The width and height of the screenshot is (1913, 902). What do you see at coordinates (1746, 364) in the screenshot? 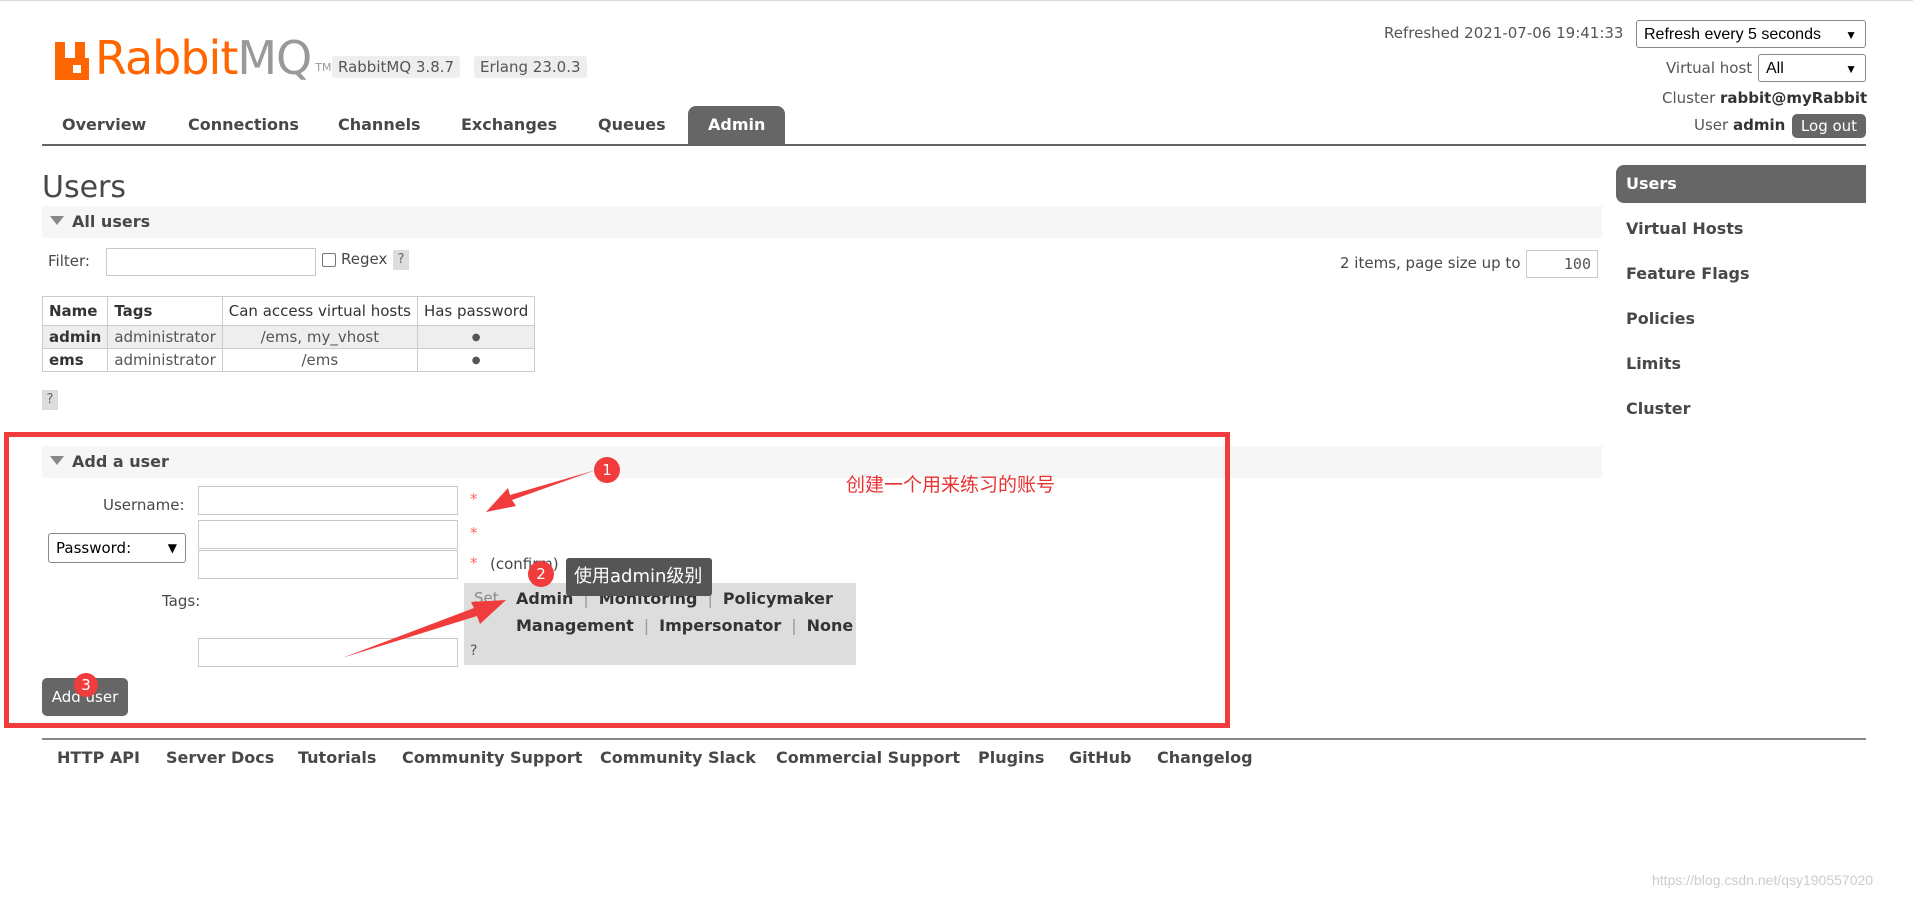
I see `sidebar-item-limits: Limits` at bounding box center [1746, 364].